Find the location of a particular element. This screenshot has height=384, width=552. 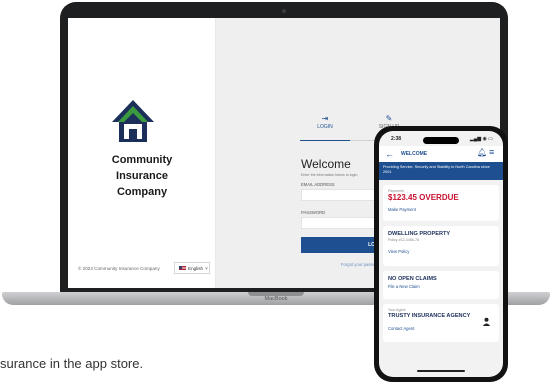

overdue-amount: $123.45 OVERDUE is located at coordinates (423, 197).